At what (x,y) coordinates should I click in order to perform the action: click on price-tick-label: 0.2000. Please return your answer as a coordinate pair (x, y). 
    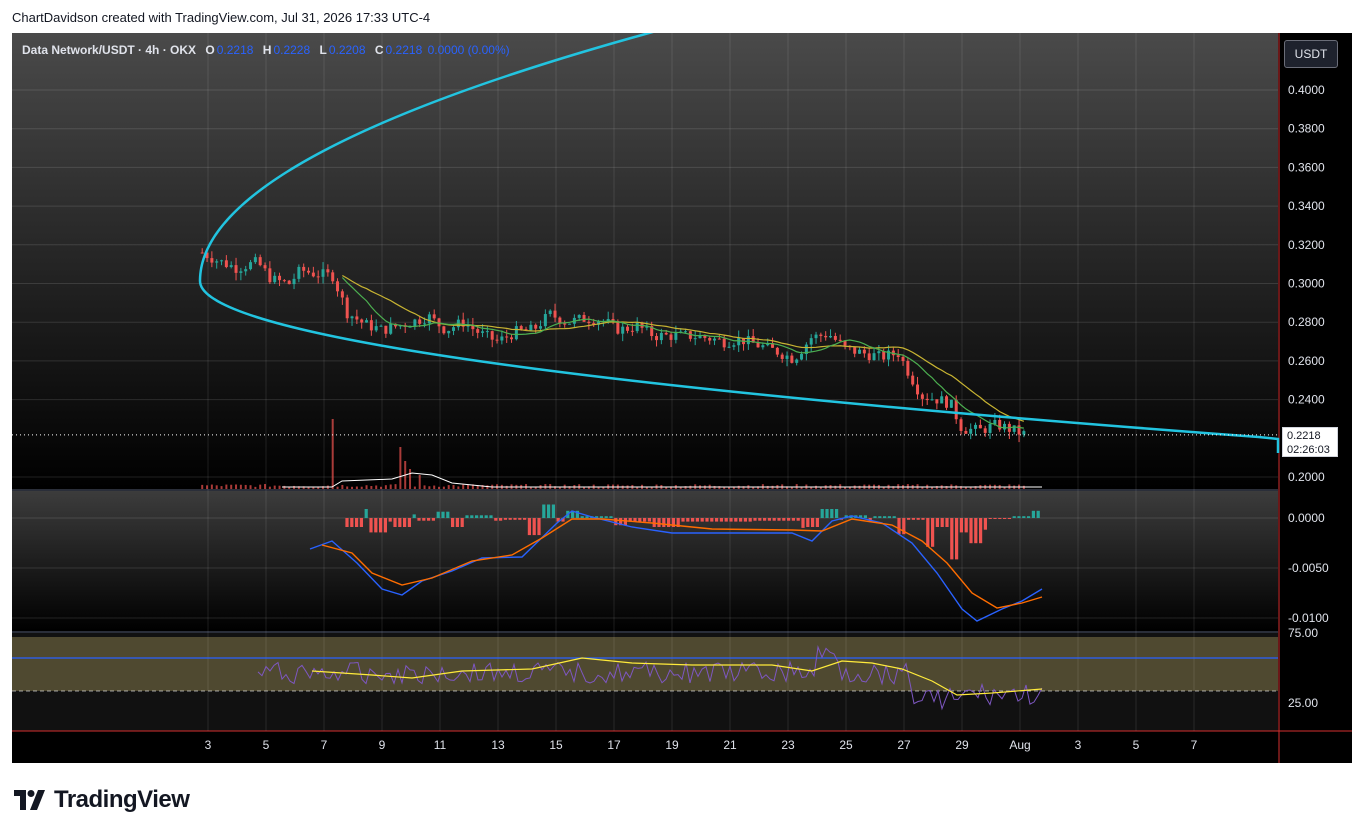
    Looking at the image, I should click on (1306, 477).